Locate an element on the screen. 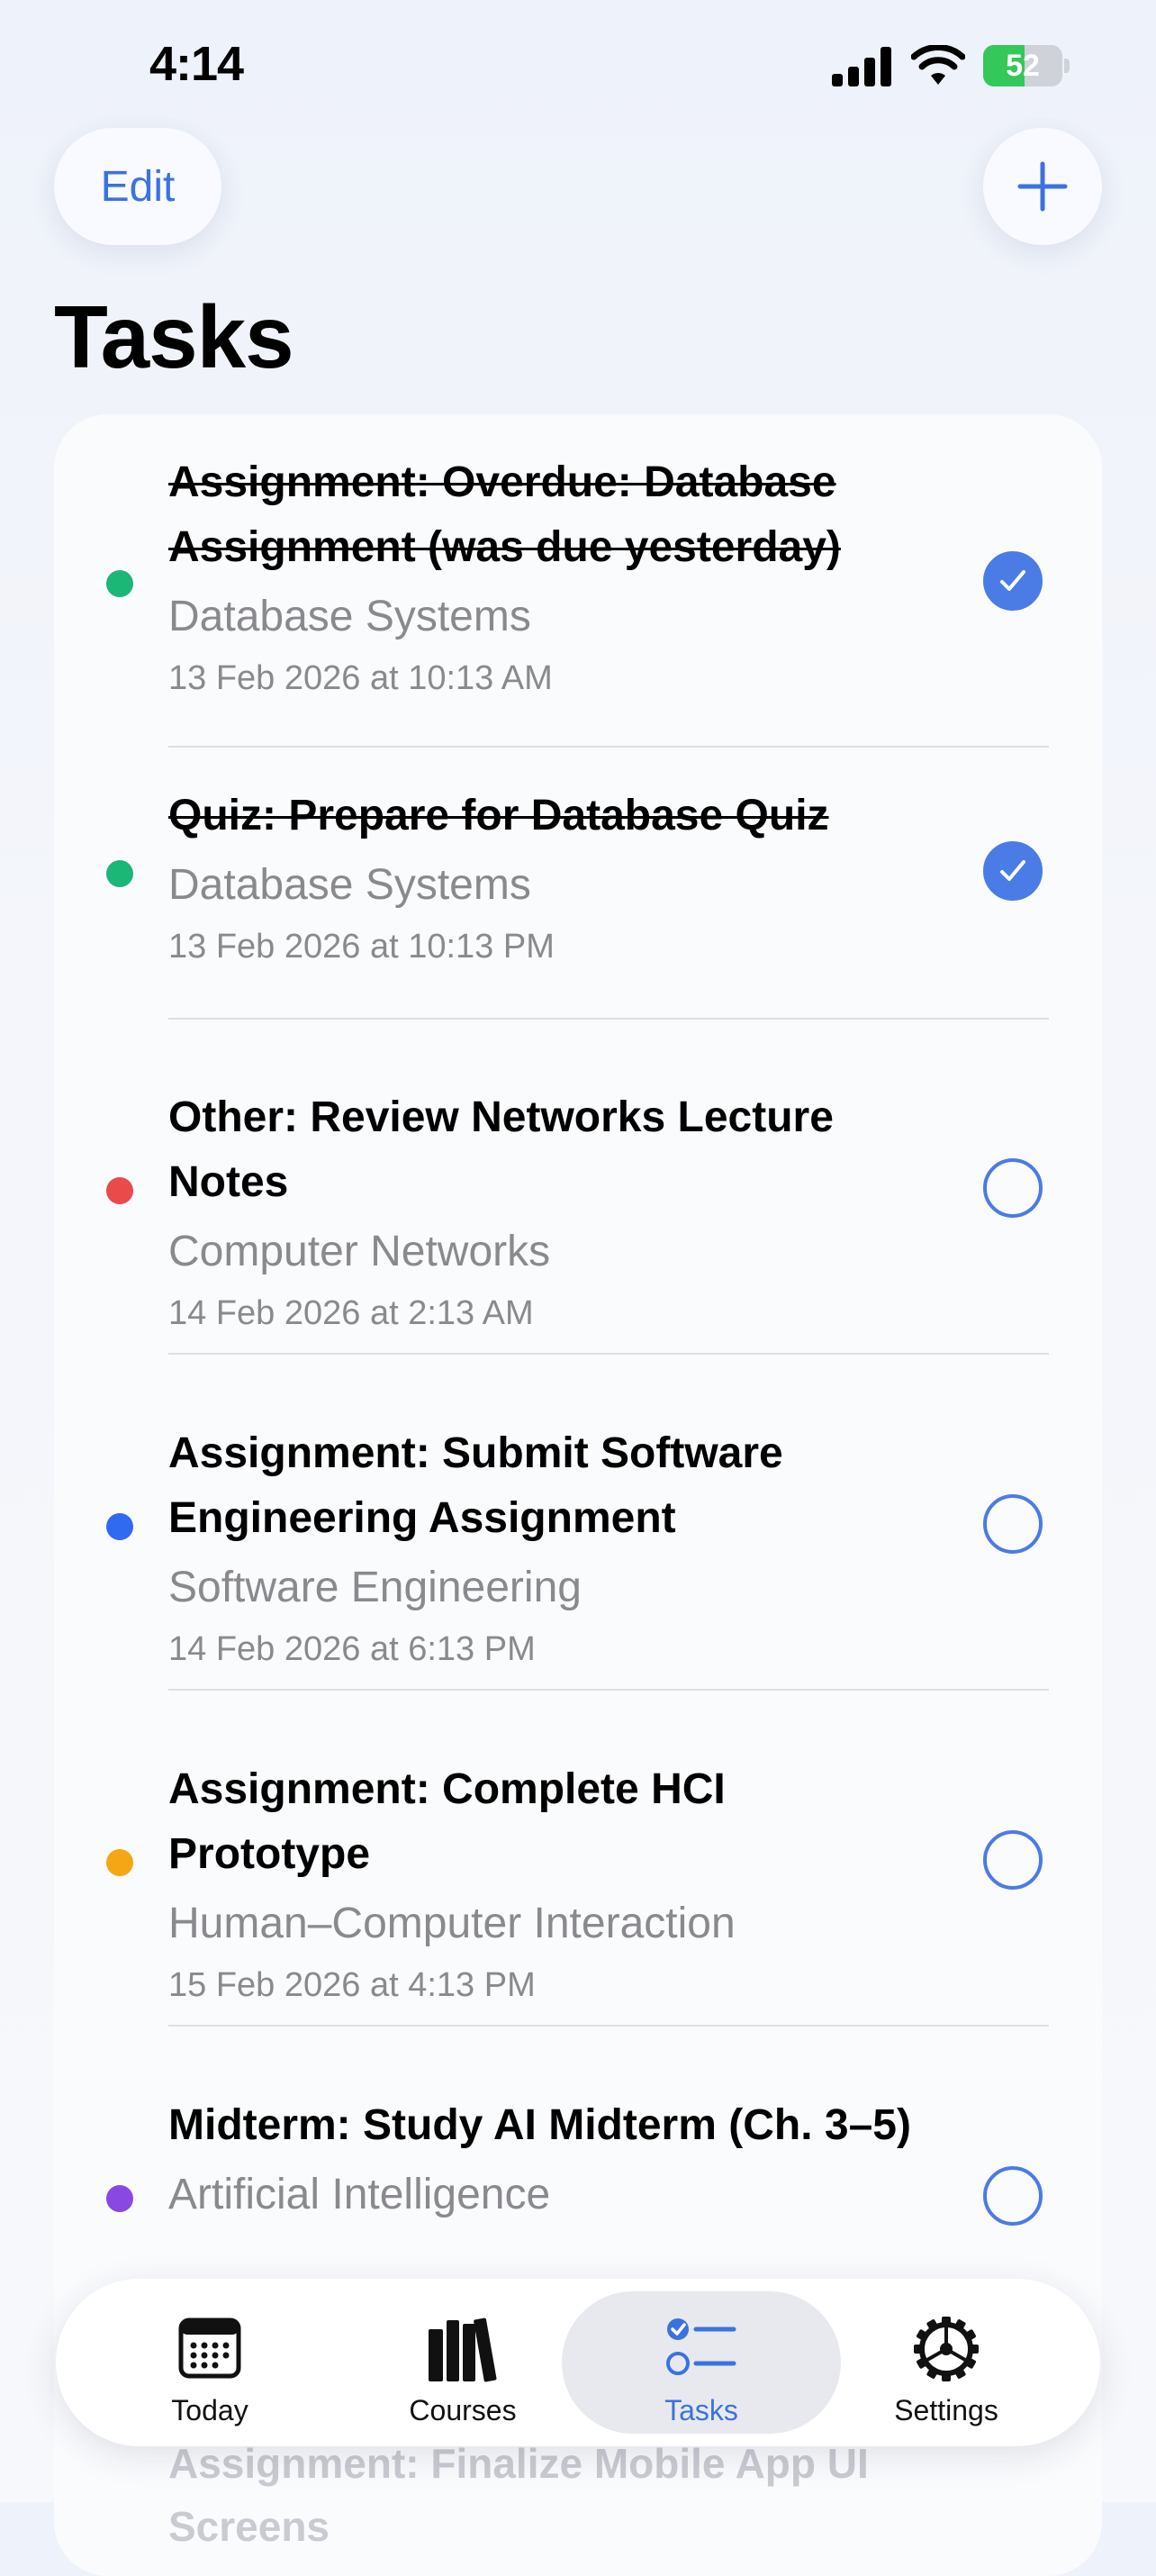 The image size is (1156, 2576). task-due-date: 15 Feb 2026 at 4:13 PM is located at coordinates (352, 1985).